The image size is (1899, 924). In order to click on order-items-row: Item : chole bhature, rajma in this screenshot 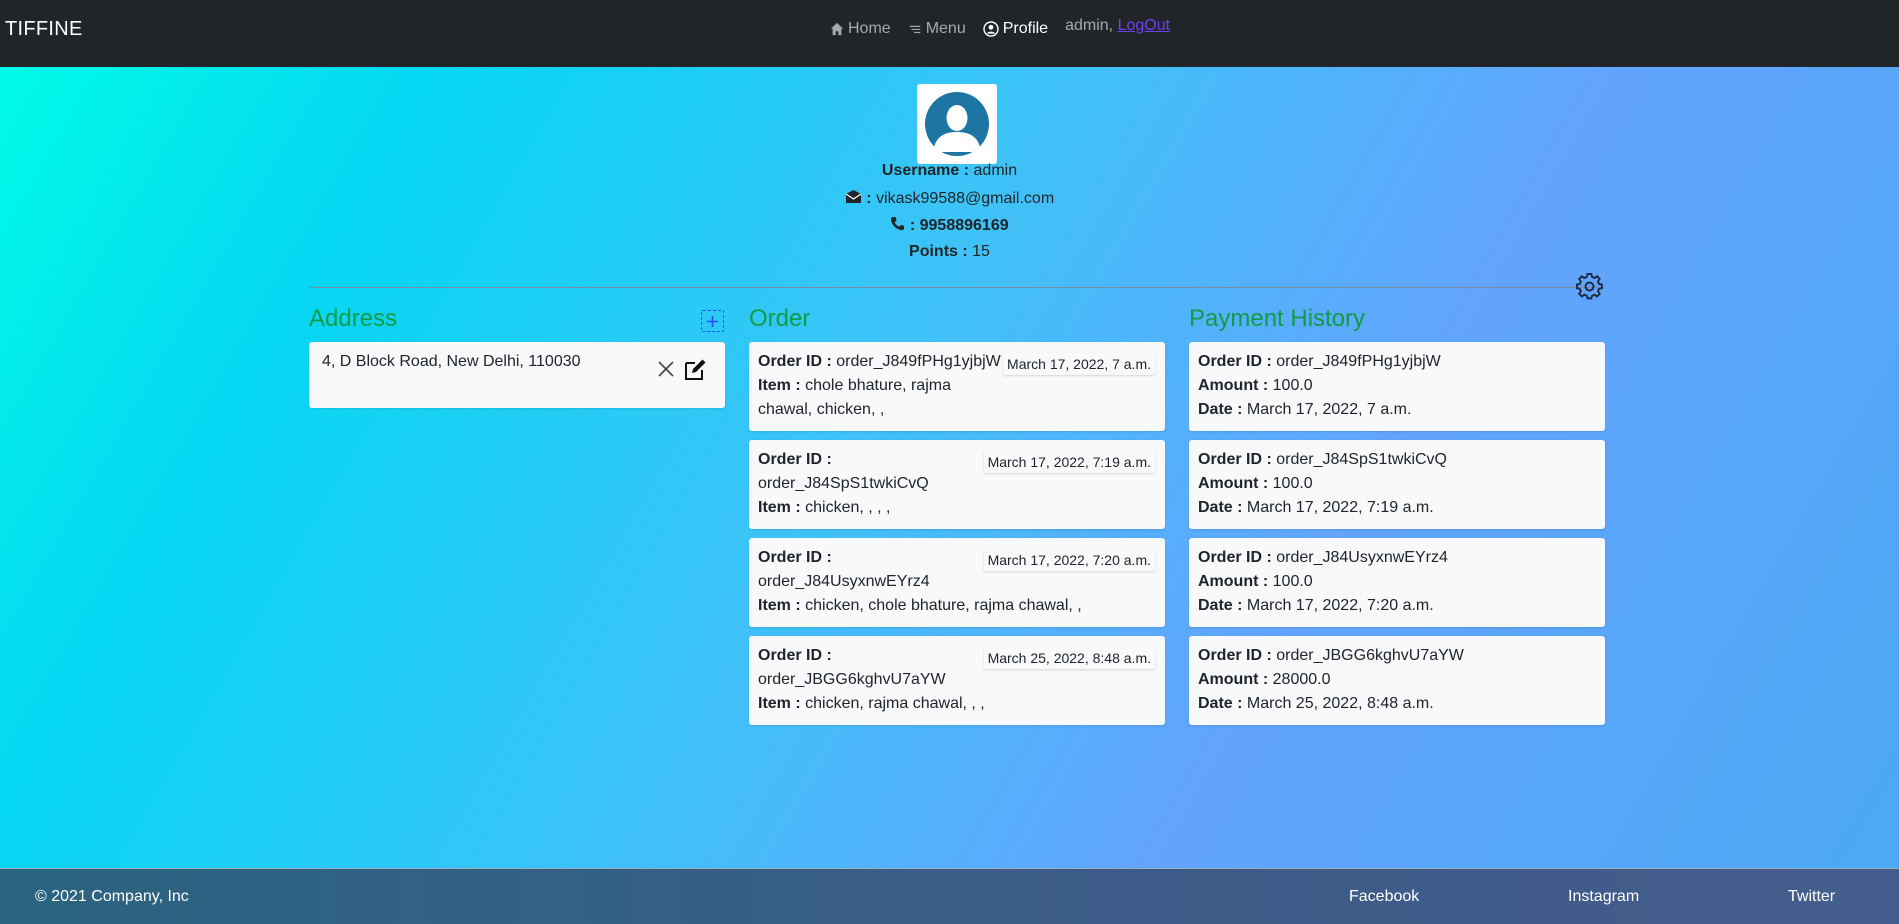, I will do `click(879, 386)`.